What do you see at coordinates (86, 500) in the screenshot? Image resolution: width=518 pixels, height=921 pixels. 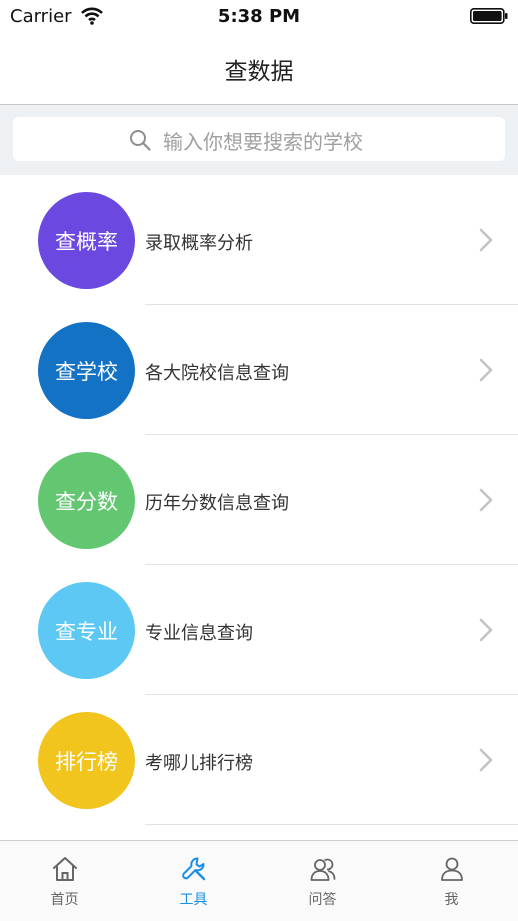 I see `badge-scores: 查分数` at bounding box center [86, 500].